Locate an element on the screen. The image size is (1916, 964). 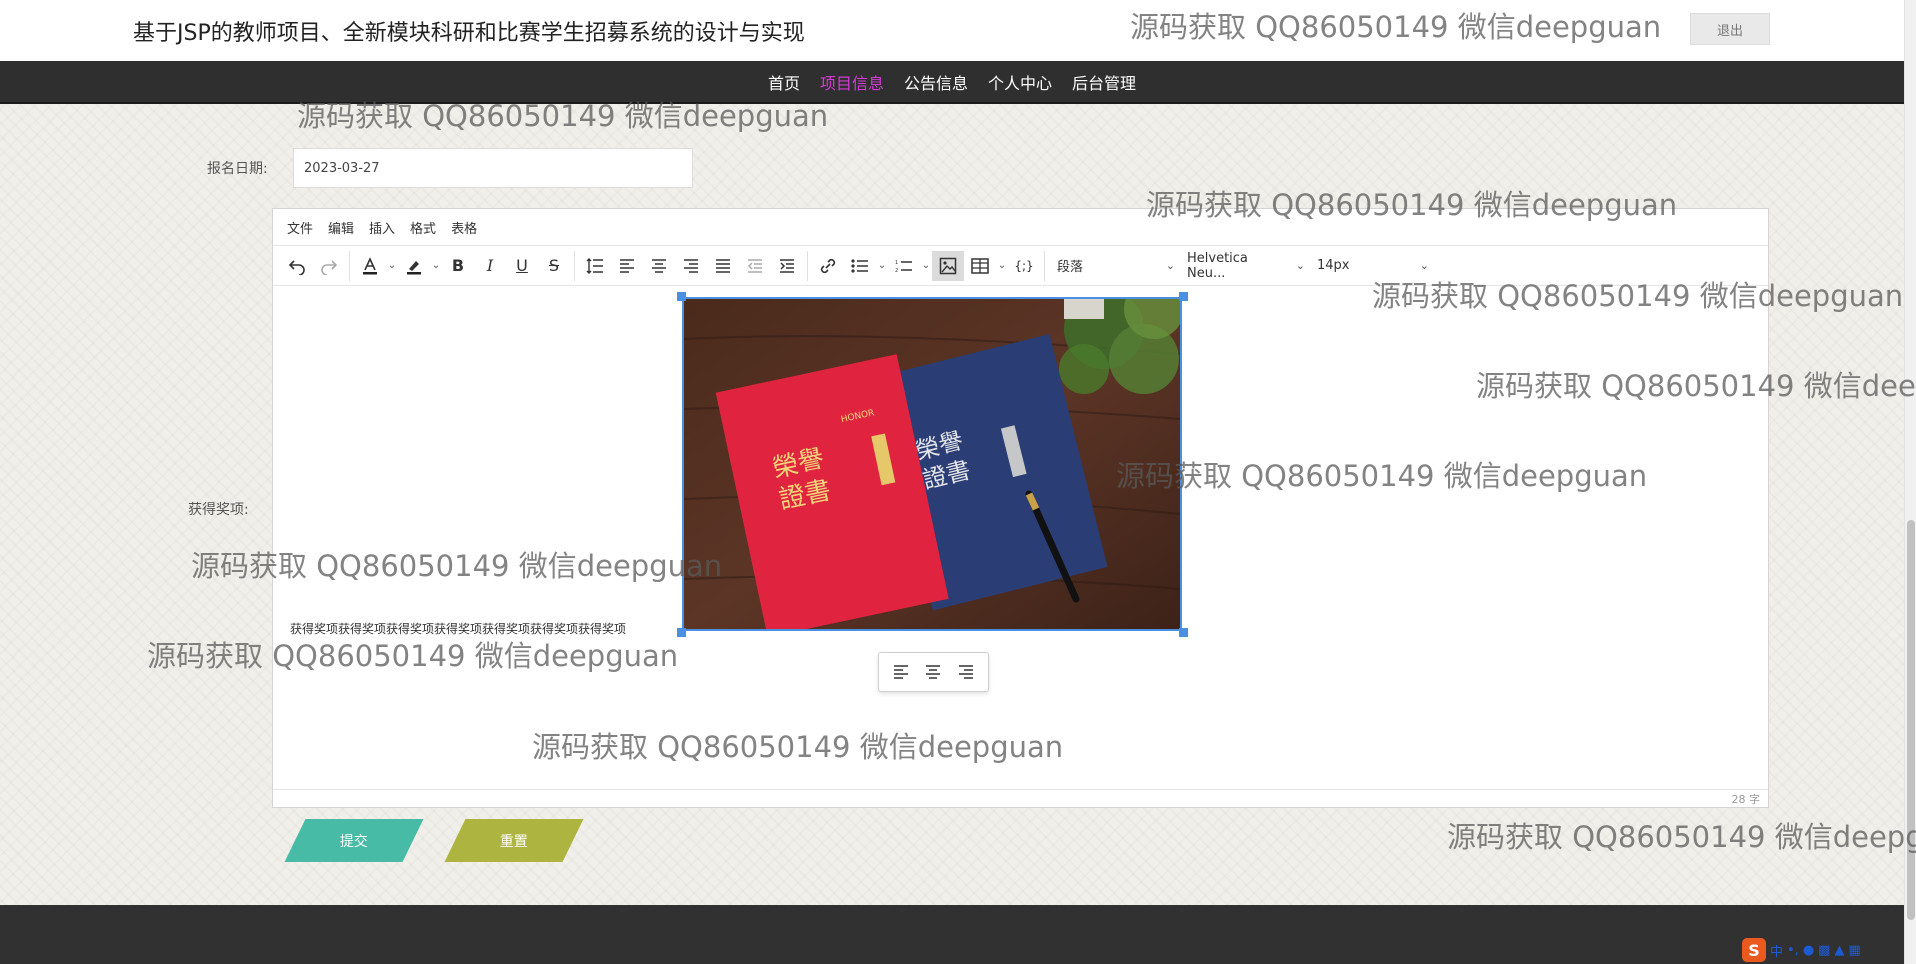
italic-icon: I is located at coordinates (490, 266).